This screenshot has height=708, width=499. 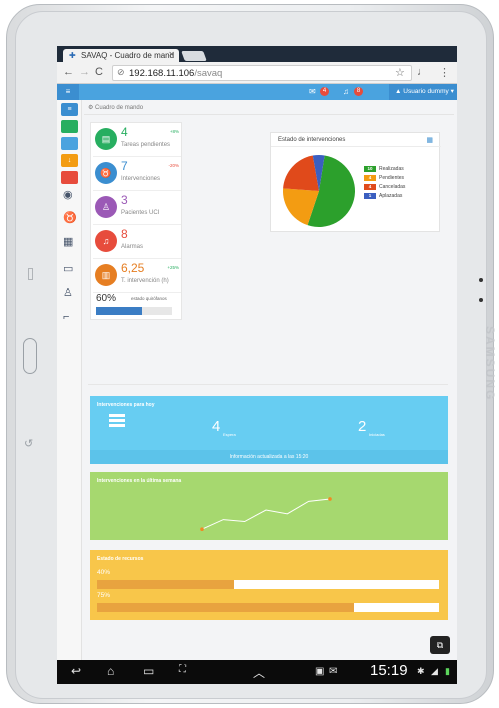 What do you see at coordinates (301, 173) in the screenshot?
I see `pie-slice` at bounding box center [301, 173].